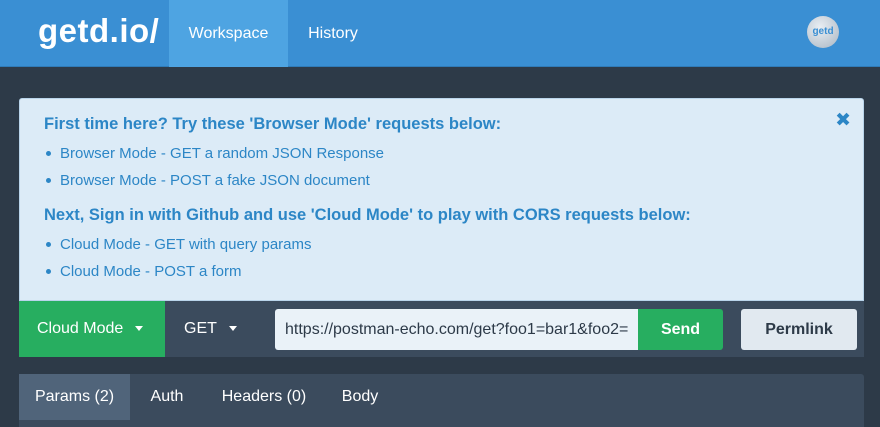  What do you see at coordinates (333, 33) in the screenshot?
I see `nav-history: History` at bounding box center [333, 33].